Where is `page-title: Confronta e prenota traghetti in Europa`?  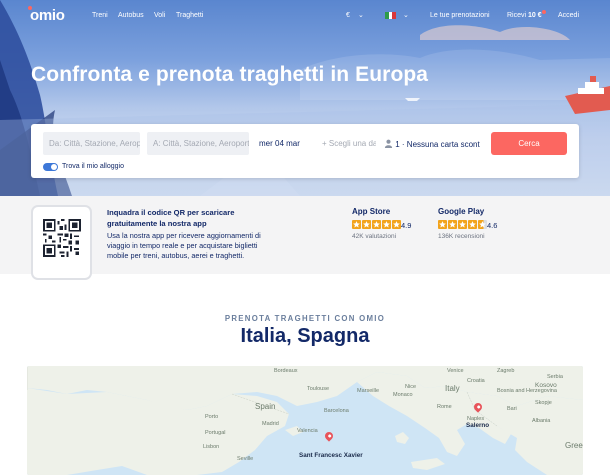
page-title: Confronta e prenota traghetti in Europa is located at coordinates (230, 74).